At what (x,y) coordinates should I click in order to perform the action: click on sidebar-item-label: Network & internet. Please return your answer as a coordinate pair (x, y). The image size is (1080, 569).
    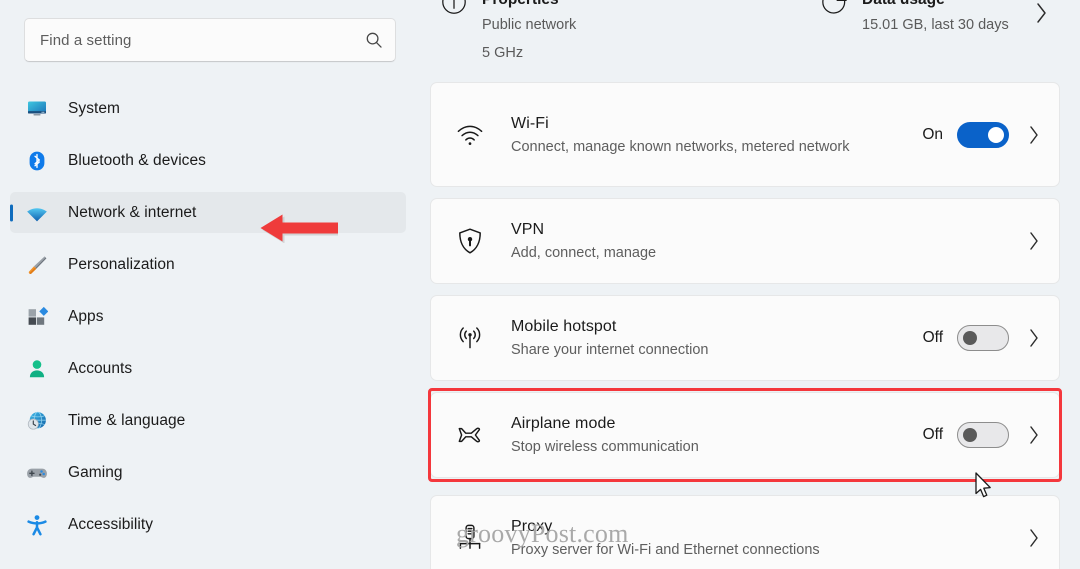
    Looking at the image, I should click on (132, 212).